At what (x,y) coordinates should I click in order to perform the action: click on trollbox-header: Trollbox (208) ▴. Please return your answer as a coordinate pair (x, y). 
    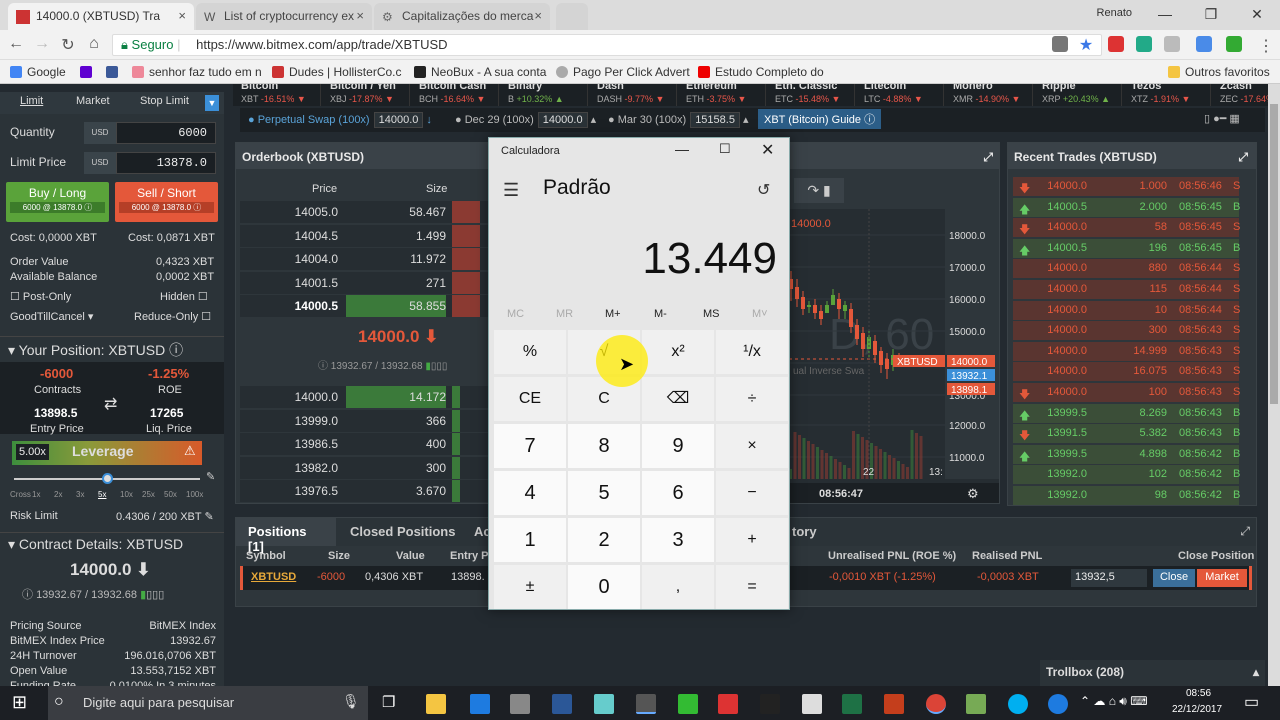
    Looking at the image, I should click on (1152, 673).